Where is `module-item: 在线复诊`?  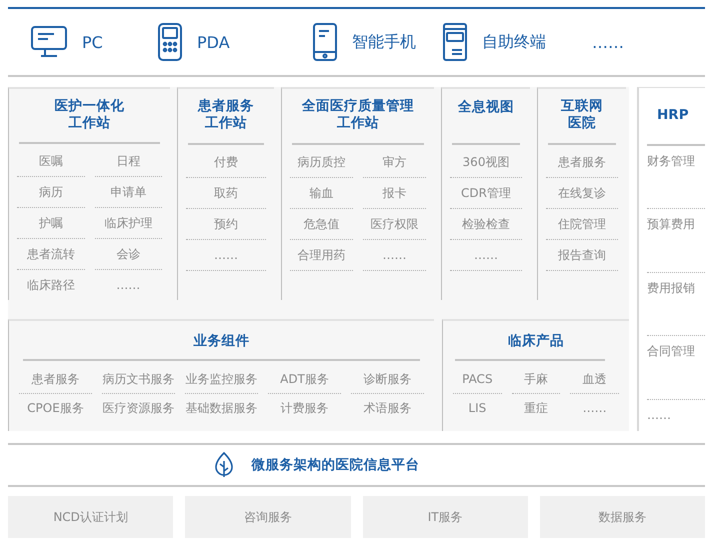 module-item: 在线复诊 is located at coordinates (582, 193).